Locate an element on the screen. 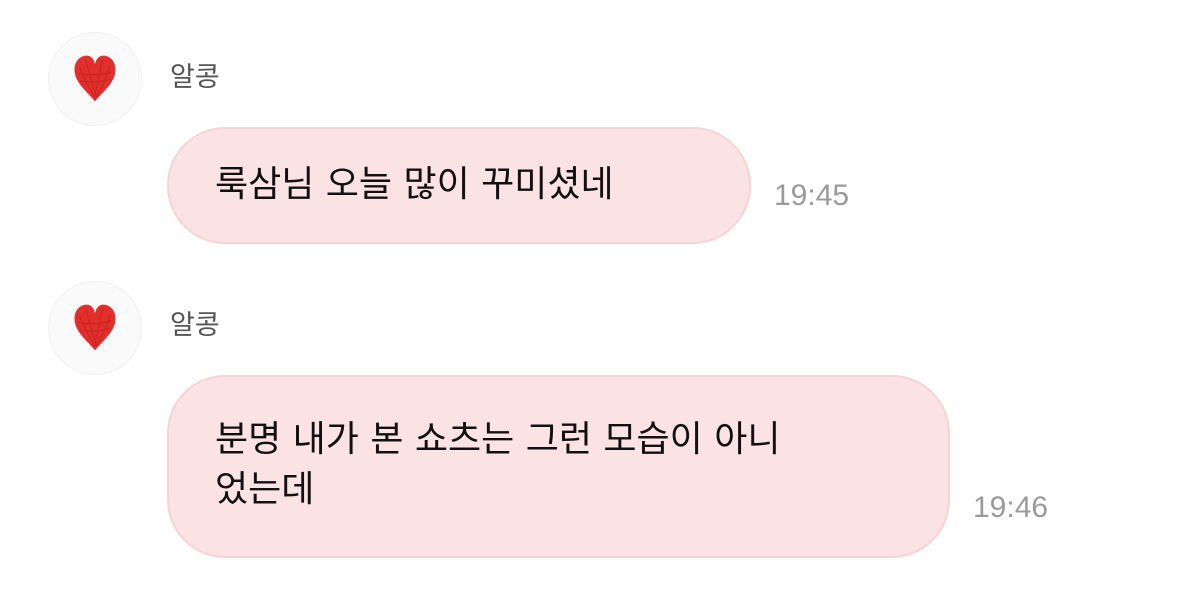  message-bubble: 룩삼님 오늘 많이 꾸미셨네 is located at coordinates (459, 185).